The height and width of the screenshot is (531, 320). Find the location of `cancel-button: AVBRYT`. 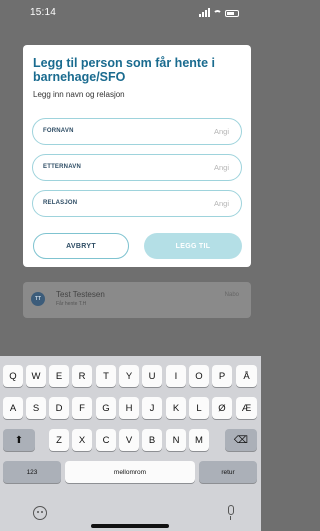

cancel-button: AVBRYT is located at coordinates (81, 246).